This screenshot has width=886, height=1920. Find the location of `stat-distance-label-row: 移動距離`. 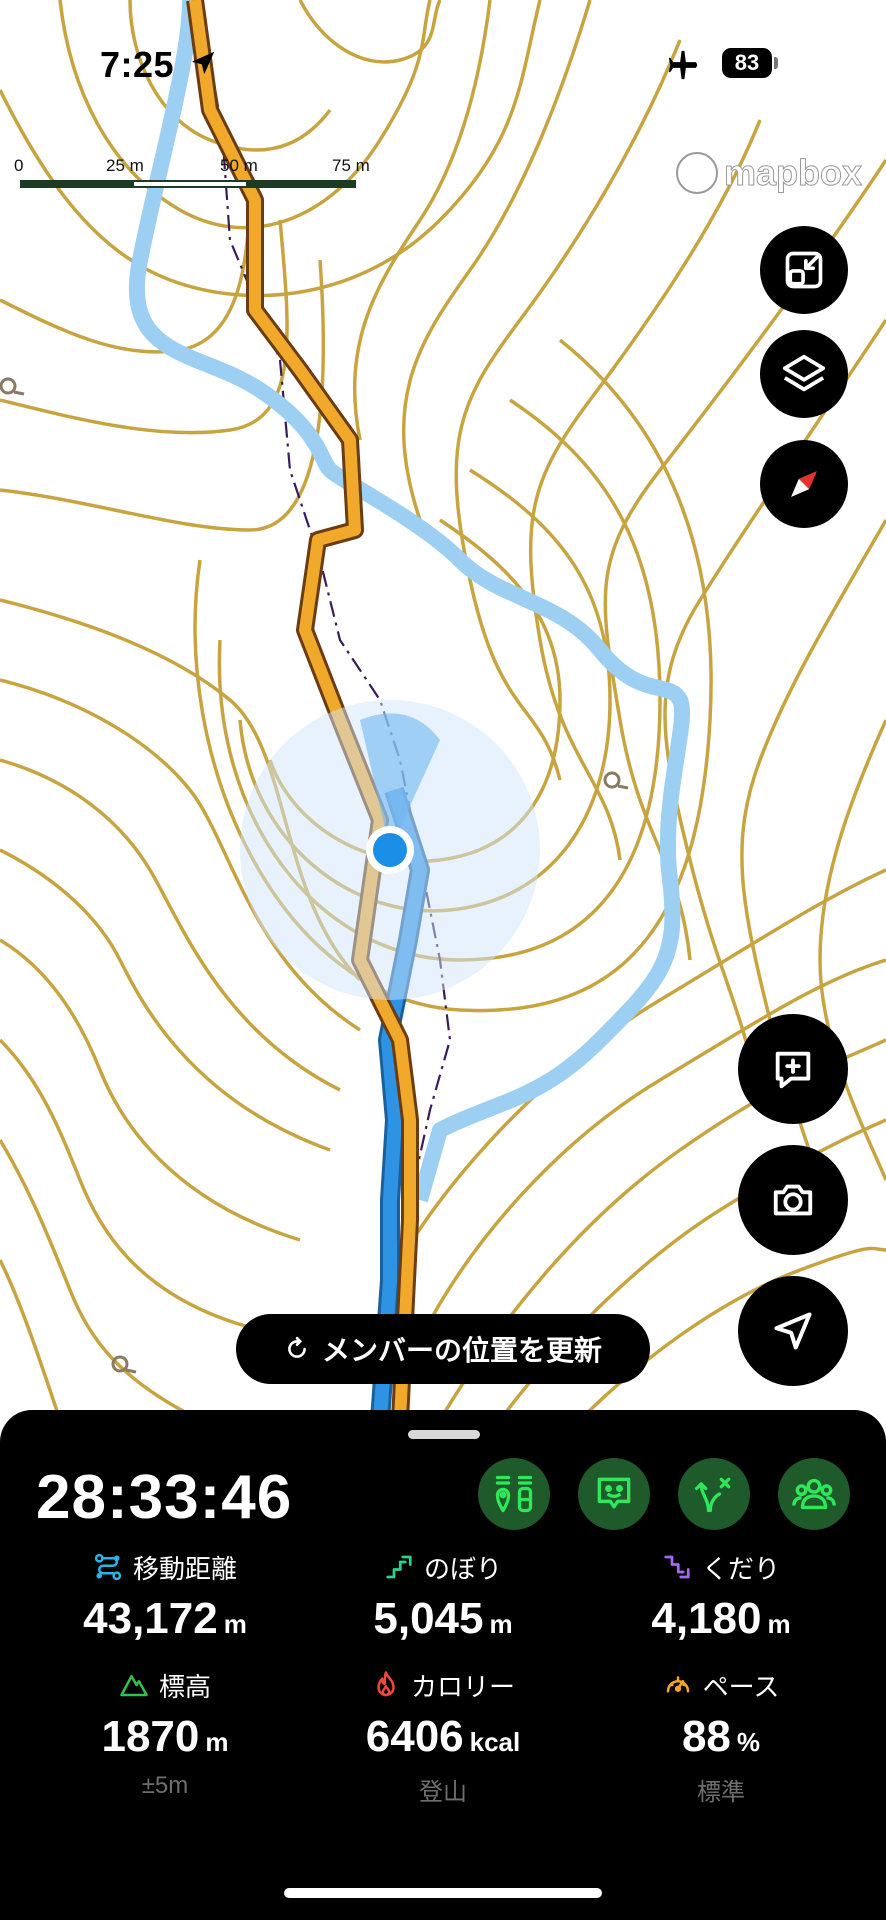

stat-distance-label-row: 移動距離 is located at coordinates (165, 1567).